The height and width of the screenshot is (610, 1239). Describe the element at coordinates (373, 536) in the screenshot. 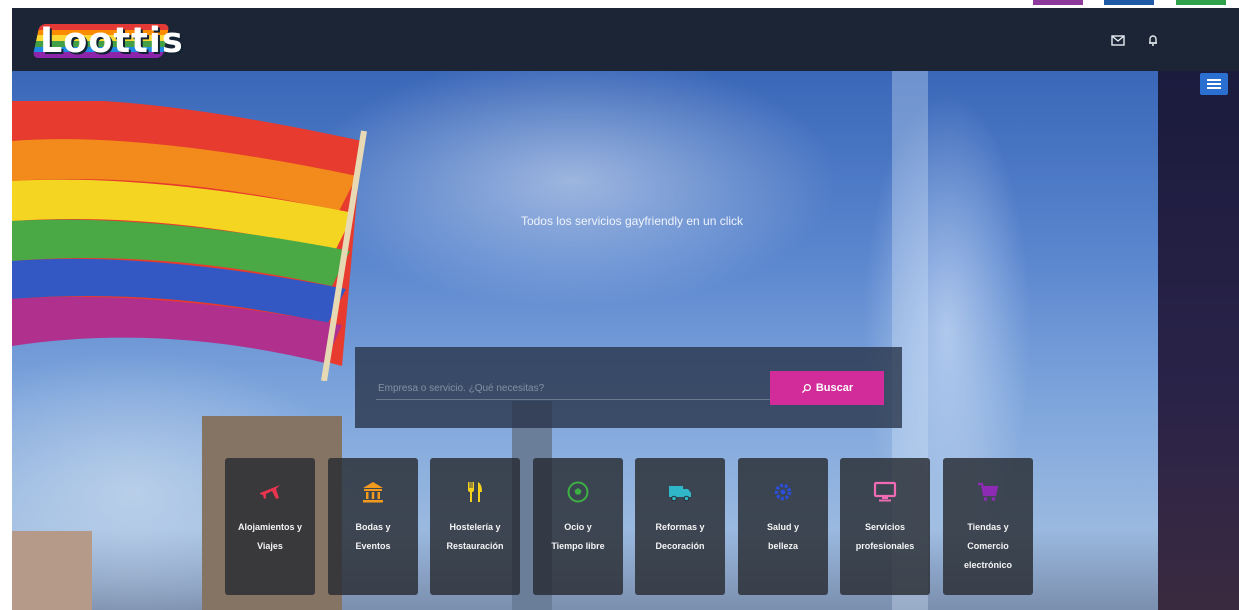

I see `category-label: Bodas y Eventos` at that location.